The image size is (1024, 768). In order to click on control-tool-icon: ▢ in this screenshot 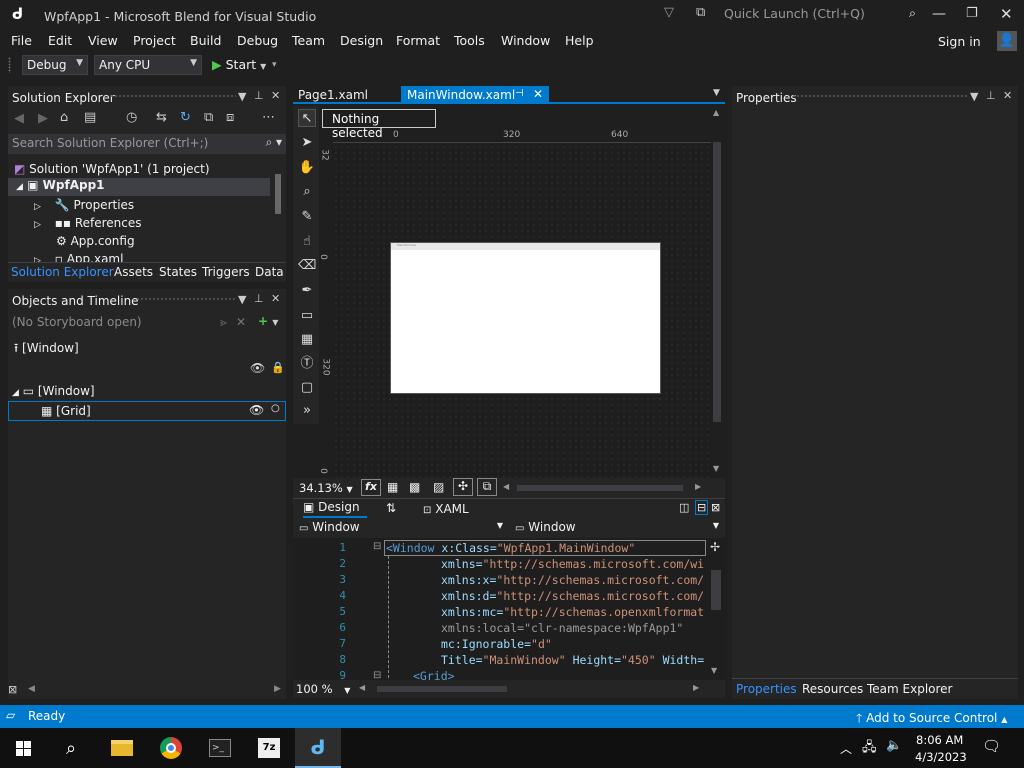, I will do `click(307, 388)`.